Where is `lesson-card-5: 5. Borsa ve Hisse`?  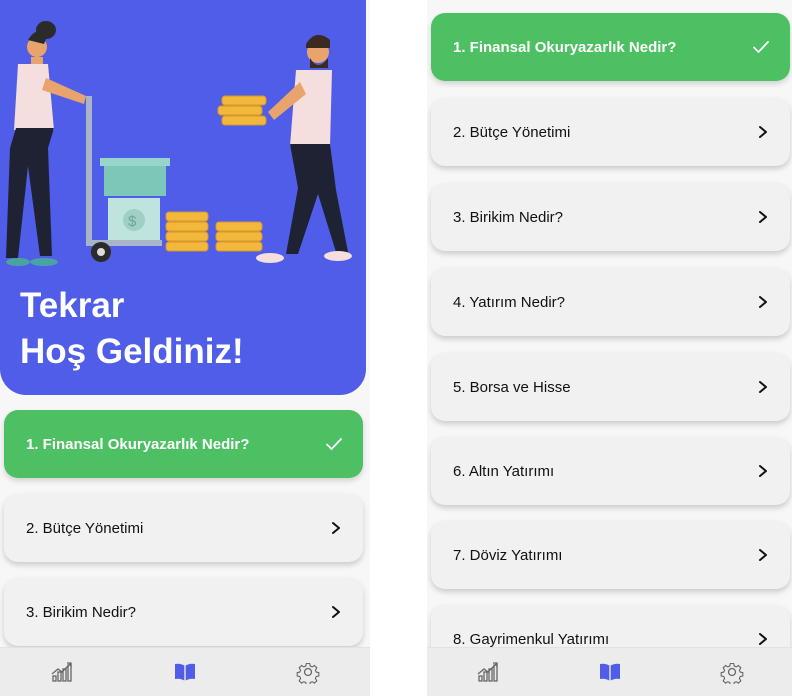
lesson-card-5: 5. Borsa ve Hisse is located at coordinates (610, 387).